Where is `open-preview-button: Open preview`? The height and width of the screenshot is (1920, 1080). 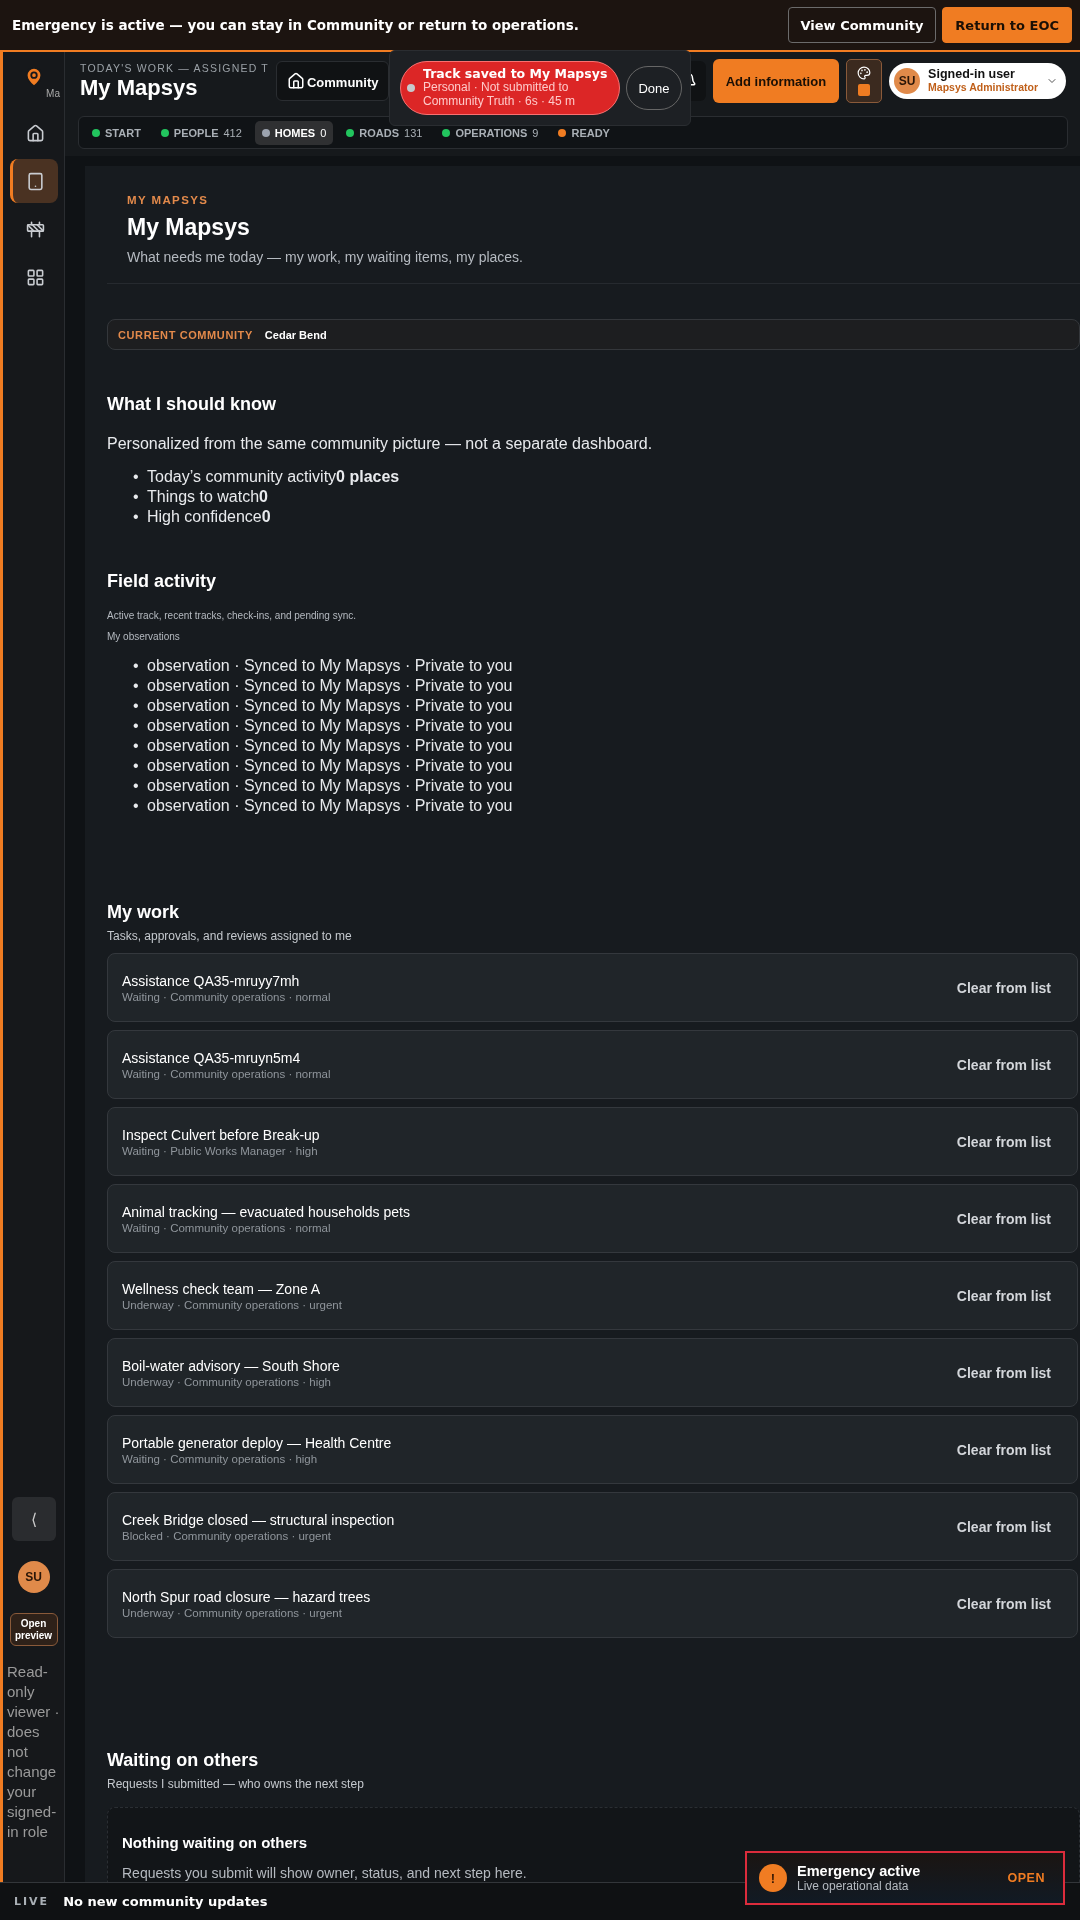 open-preview-button: Open preview is located at coordinates (33, 1629).